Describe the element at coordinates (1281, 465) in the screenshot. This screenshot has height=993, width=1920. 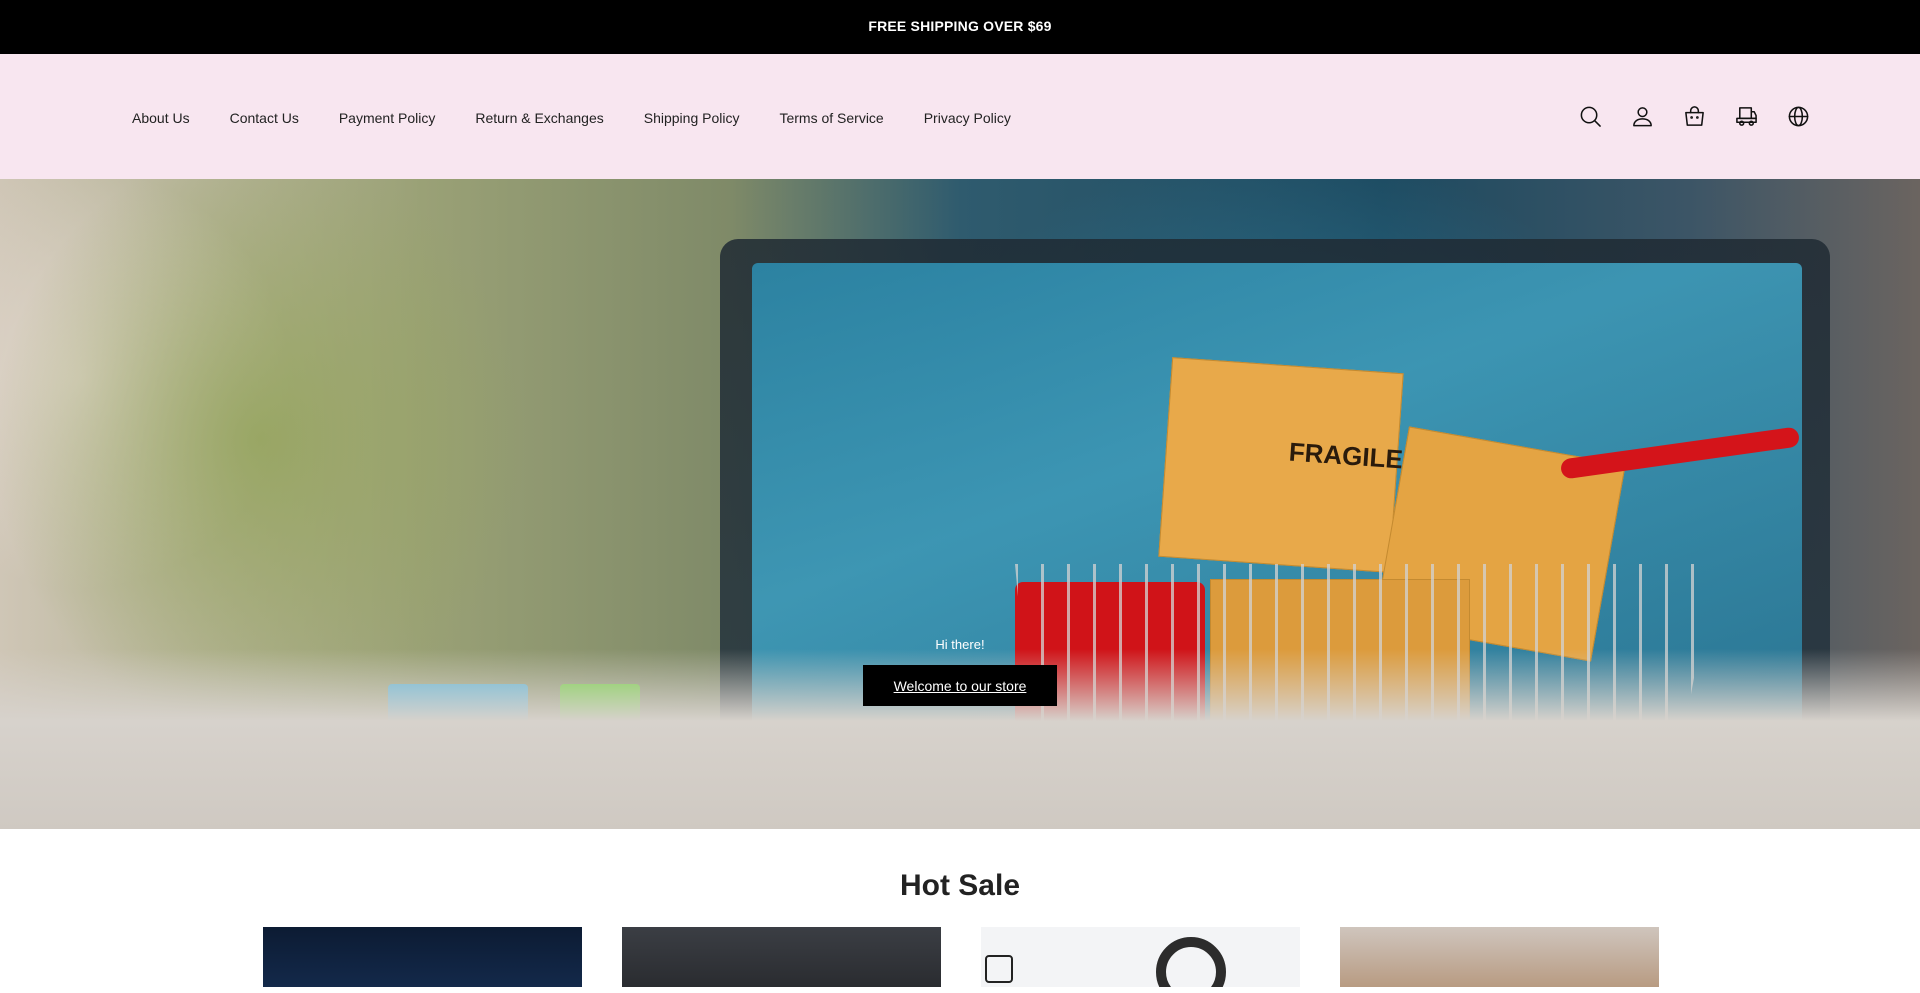
I see `hero-box: FRAGILE` at that location.